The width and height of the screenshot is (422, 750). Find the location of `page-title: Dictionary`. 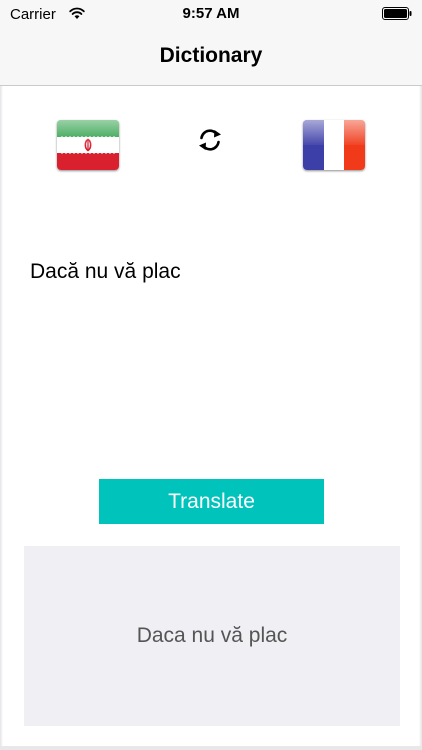

page-title: Dictionary is located at coordinates (211, 55).